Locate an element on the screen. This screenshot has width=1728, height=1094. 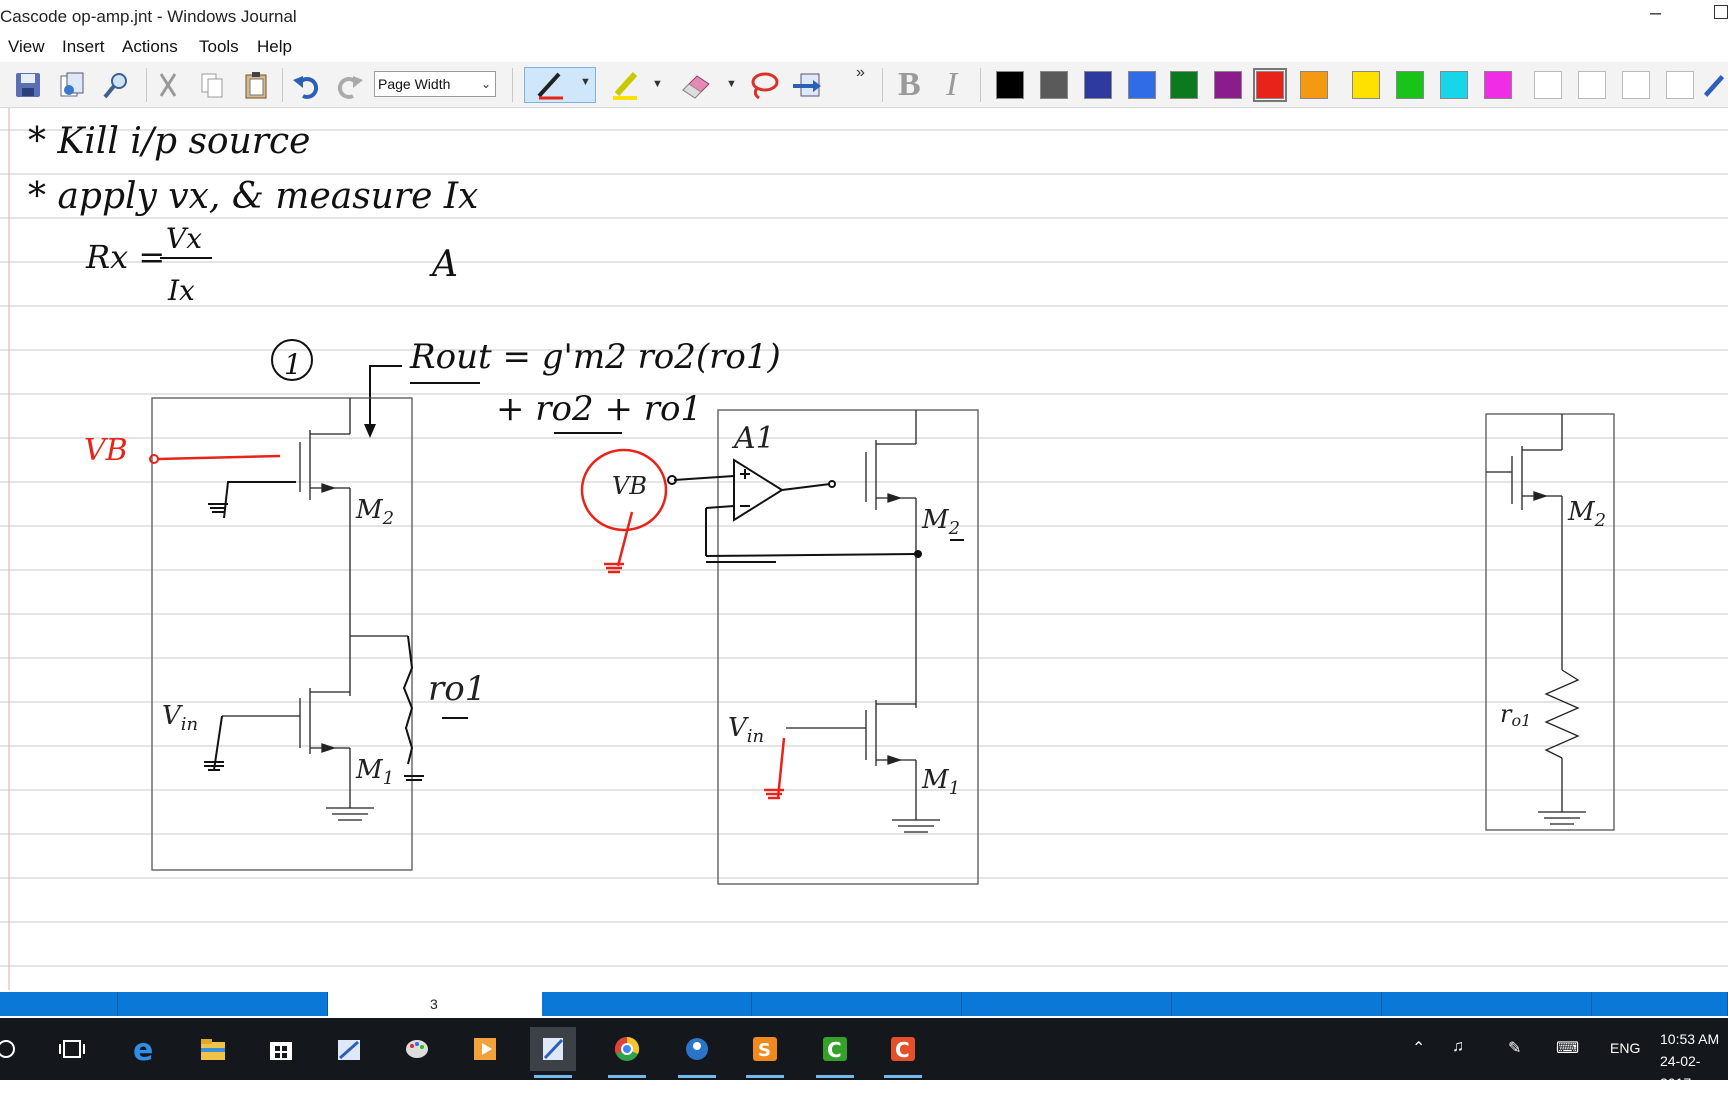
presentation-app-icon: S is located at coordinates (765, 1052).